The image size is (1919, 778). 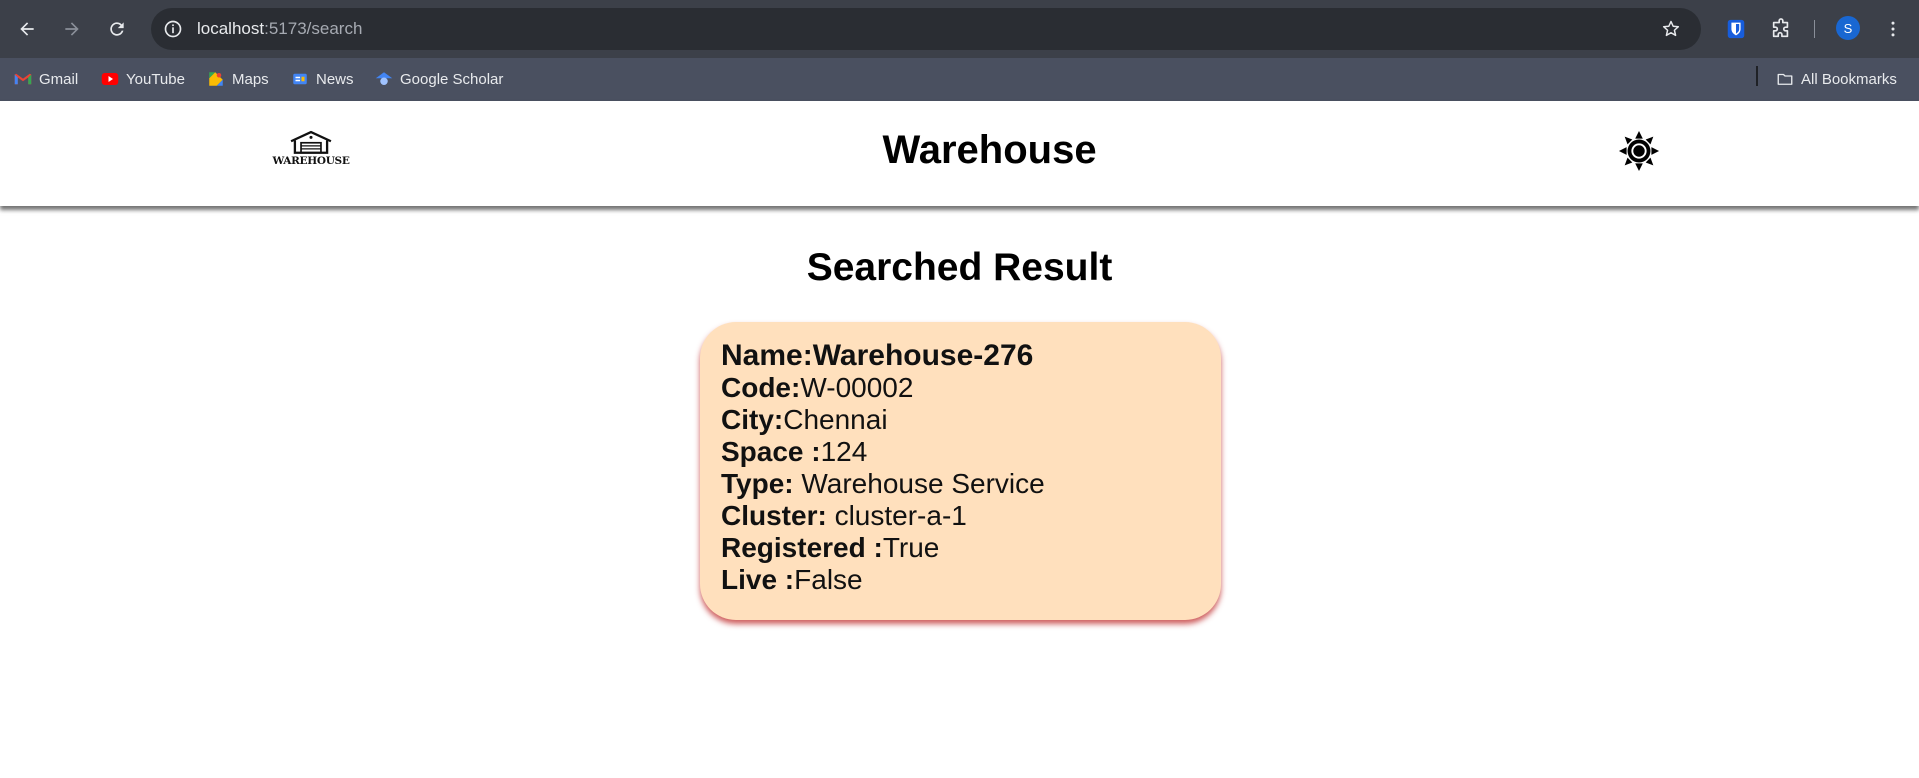 What do you see at coordinates (758, 579) in the screenshot?
I see `live-label: Live :` at bounding box center [758, 579].